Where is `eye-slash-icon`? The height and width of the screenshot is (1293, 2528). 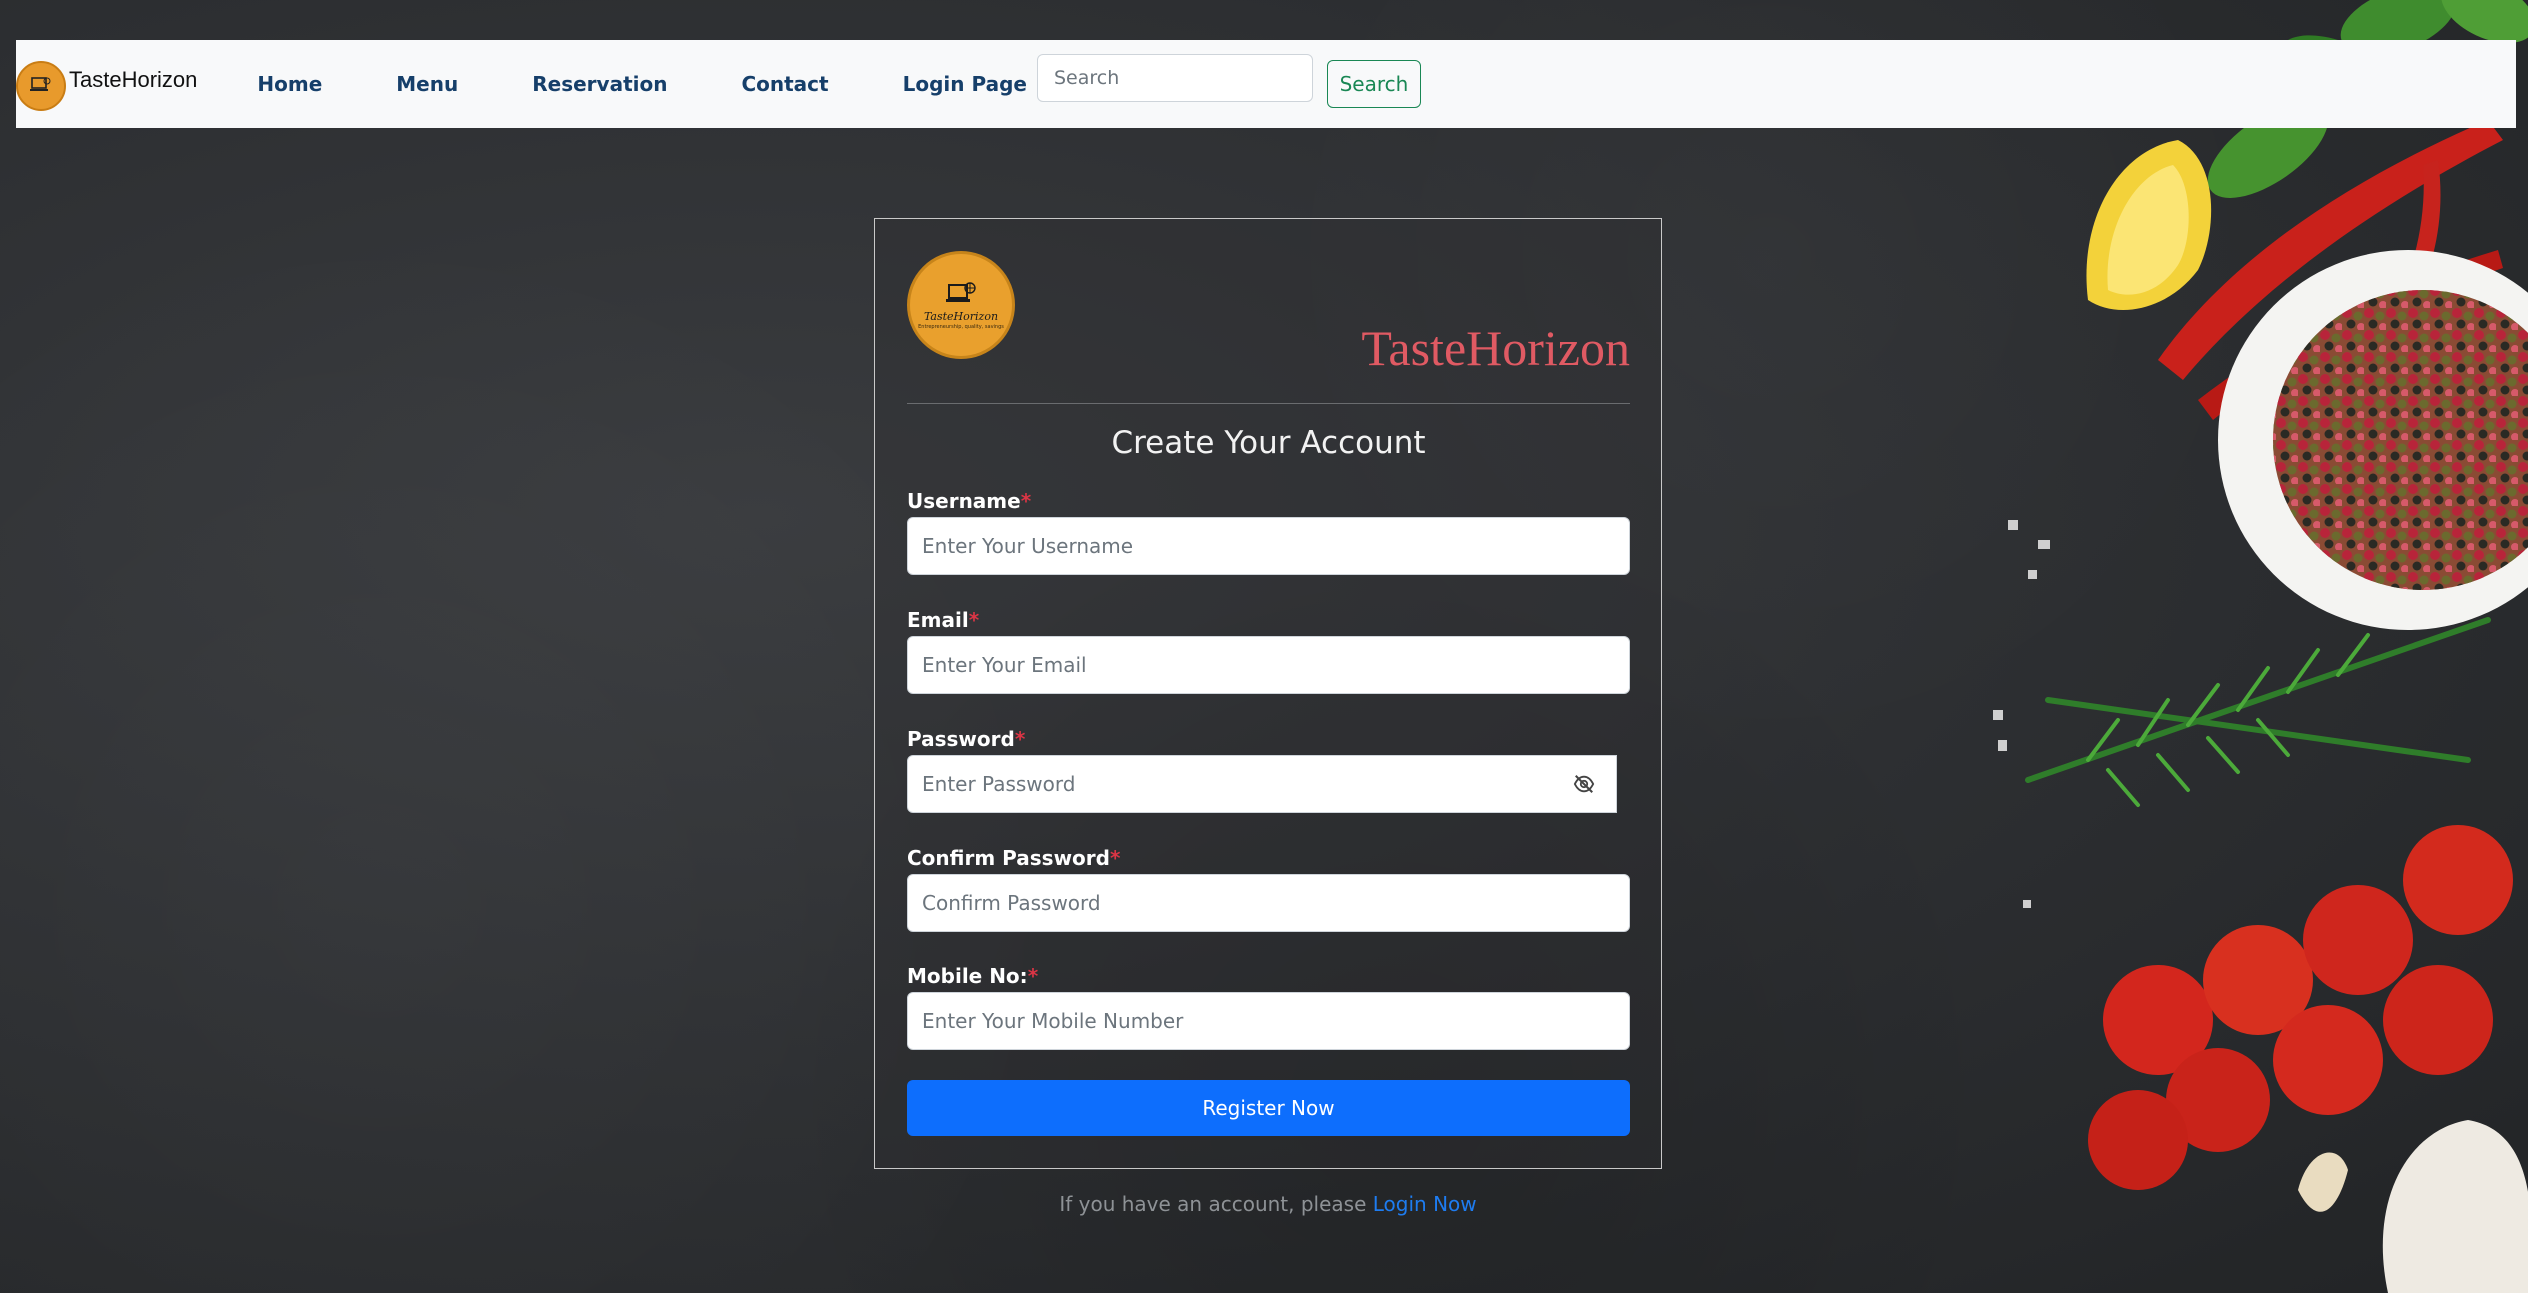
eye-slash-icon is located at coordinates (1584, 784).